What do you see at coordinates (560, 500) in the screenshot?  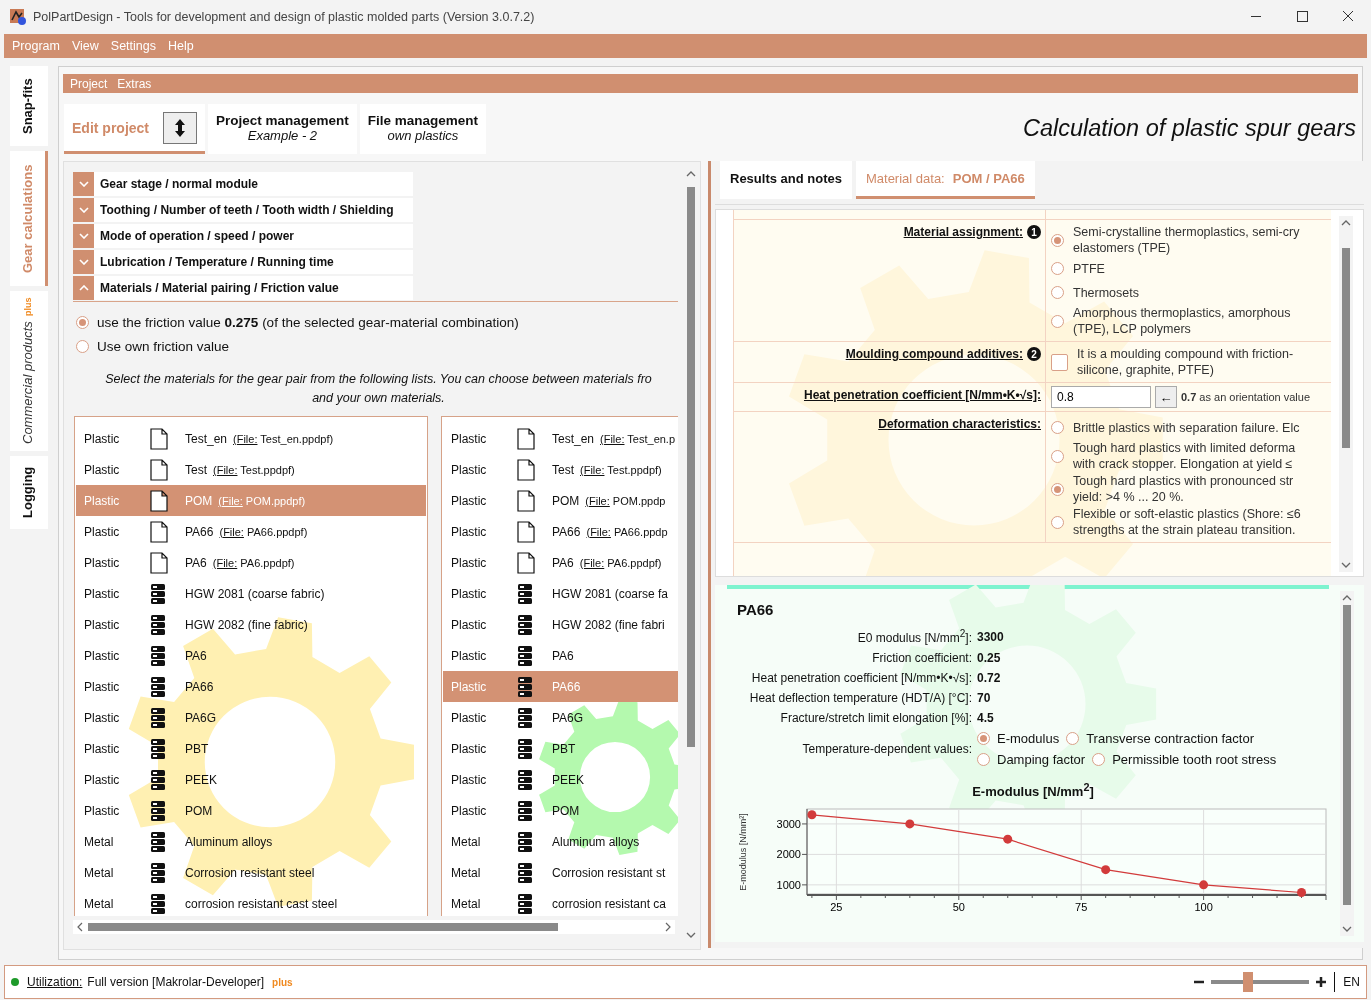 I see `list-row: Plastic POM (File: POM.ppdp` at bounding box center [560, 500].